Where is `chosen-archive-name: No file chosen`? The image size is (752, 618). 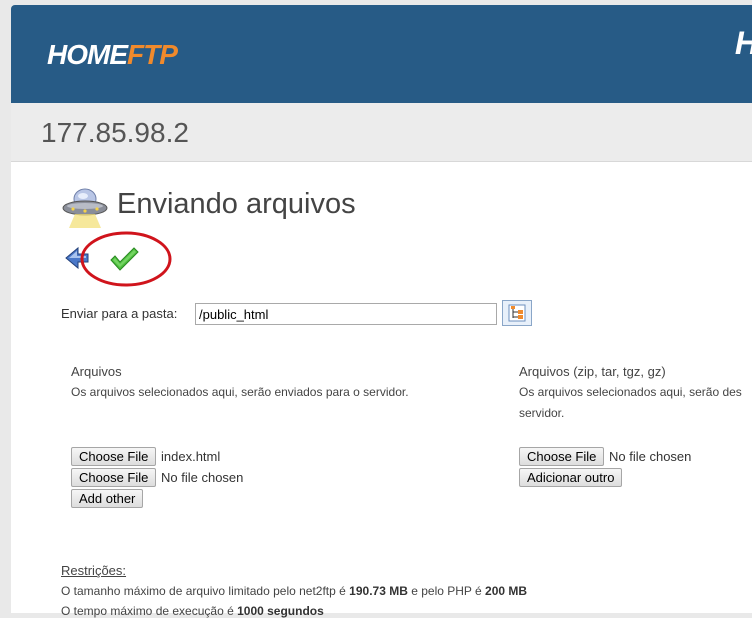
chosen-archive-name: No file chosen is located at coordinates (650, 456).